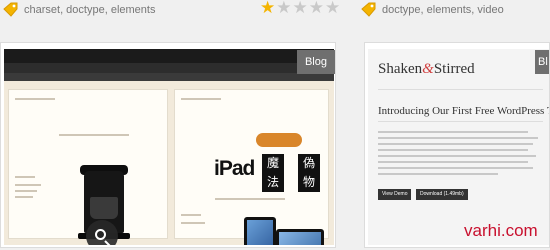 This screenshot has width=550, height=250. I want to click on category-badge: Bl, so click(542, 62).